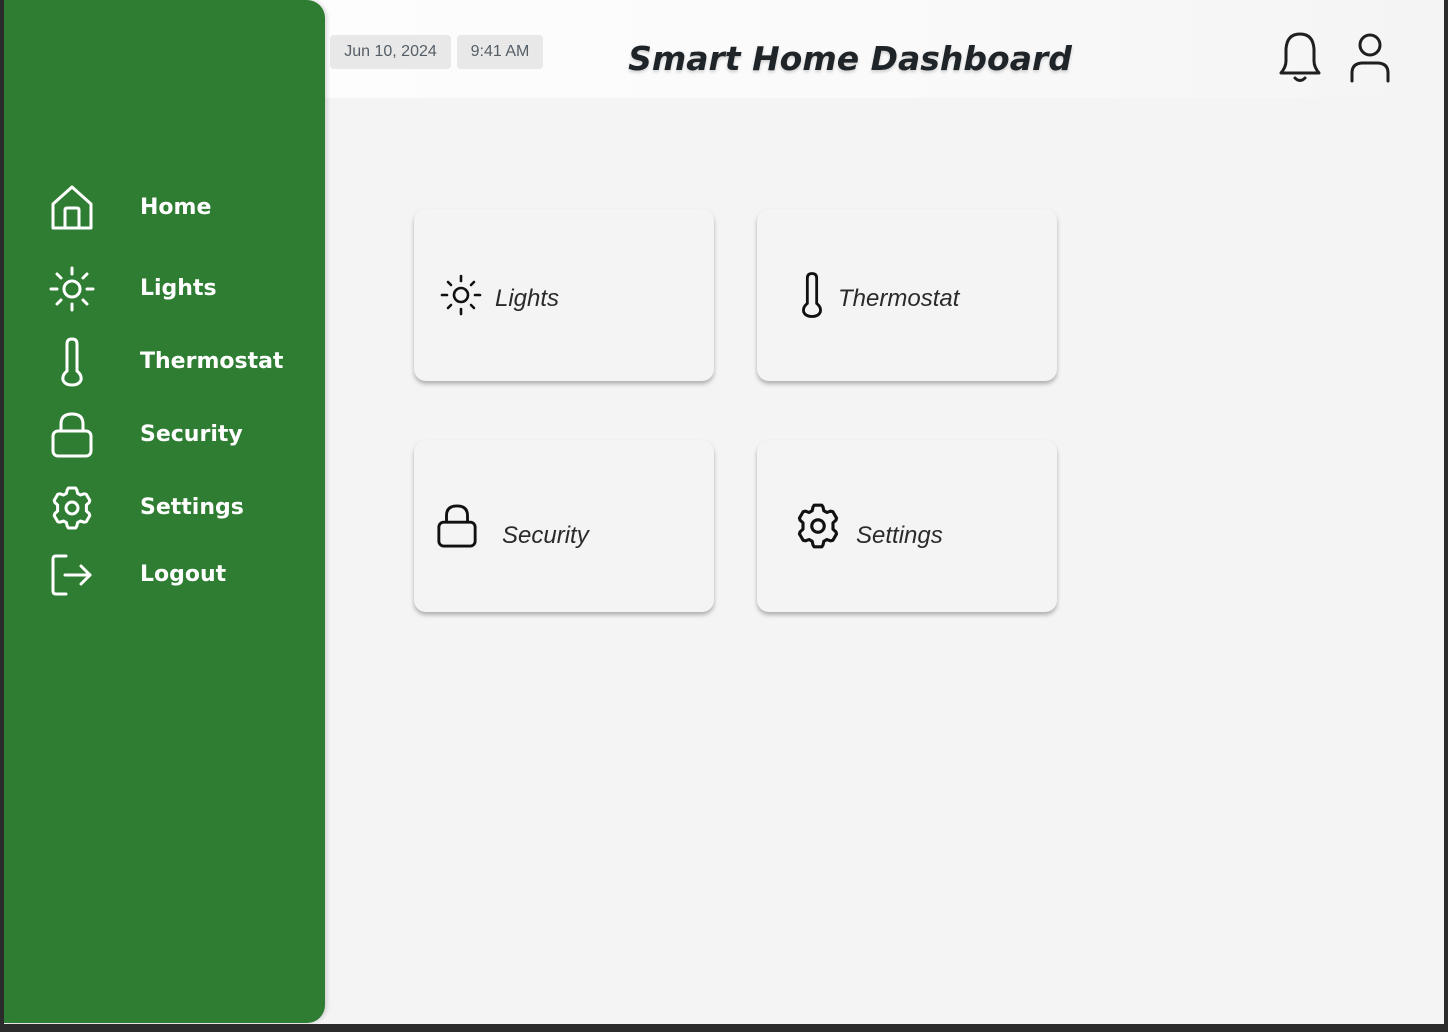  I want to click on sidebar-item-label: Lights, so click(178, 288).